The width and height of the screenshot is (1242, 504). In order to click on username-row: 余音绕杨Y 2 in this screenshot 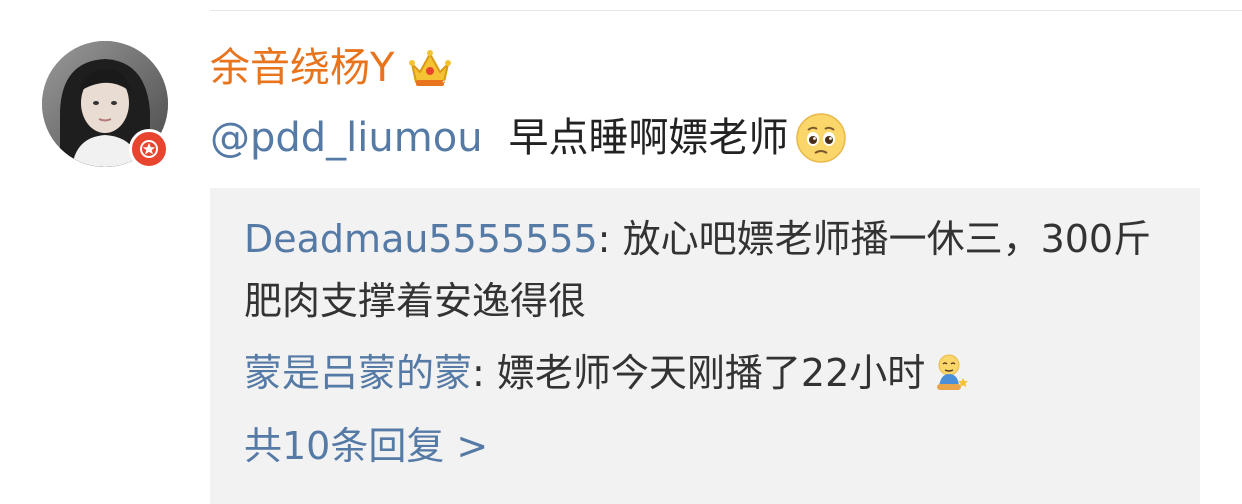, I will do `click(332, 68)`.